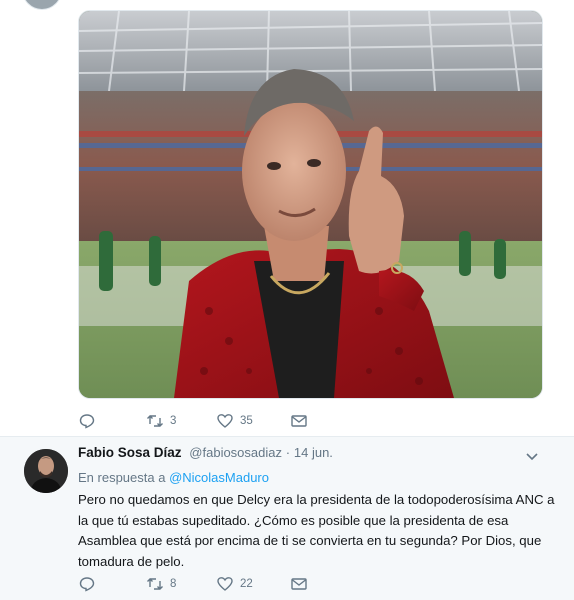  What do you see at coordinates (122, 477) in the screenshot?
I see `reply-prefix: En respuesta a` at bounding box center [122, 477].